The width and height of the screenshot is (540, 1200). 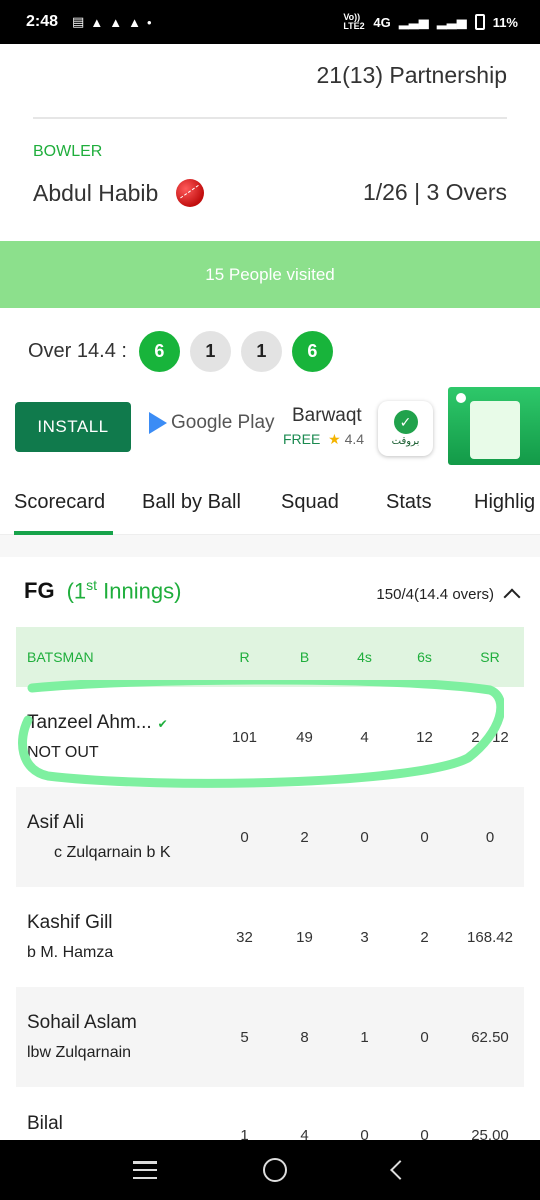 I want to click on battery-icon, so click(x=479, y=22).